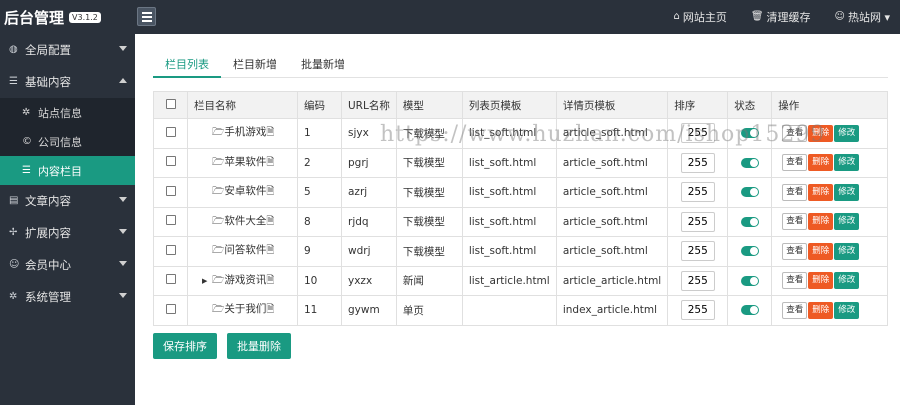 This screenshot has height=405, width=900. What do you see at coordinates (185, 346) in the screenshot?
I see `save-sort-button: 保存排序` at bounding box center [185, 346].